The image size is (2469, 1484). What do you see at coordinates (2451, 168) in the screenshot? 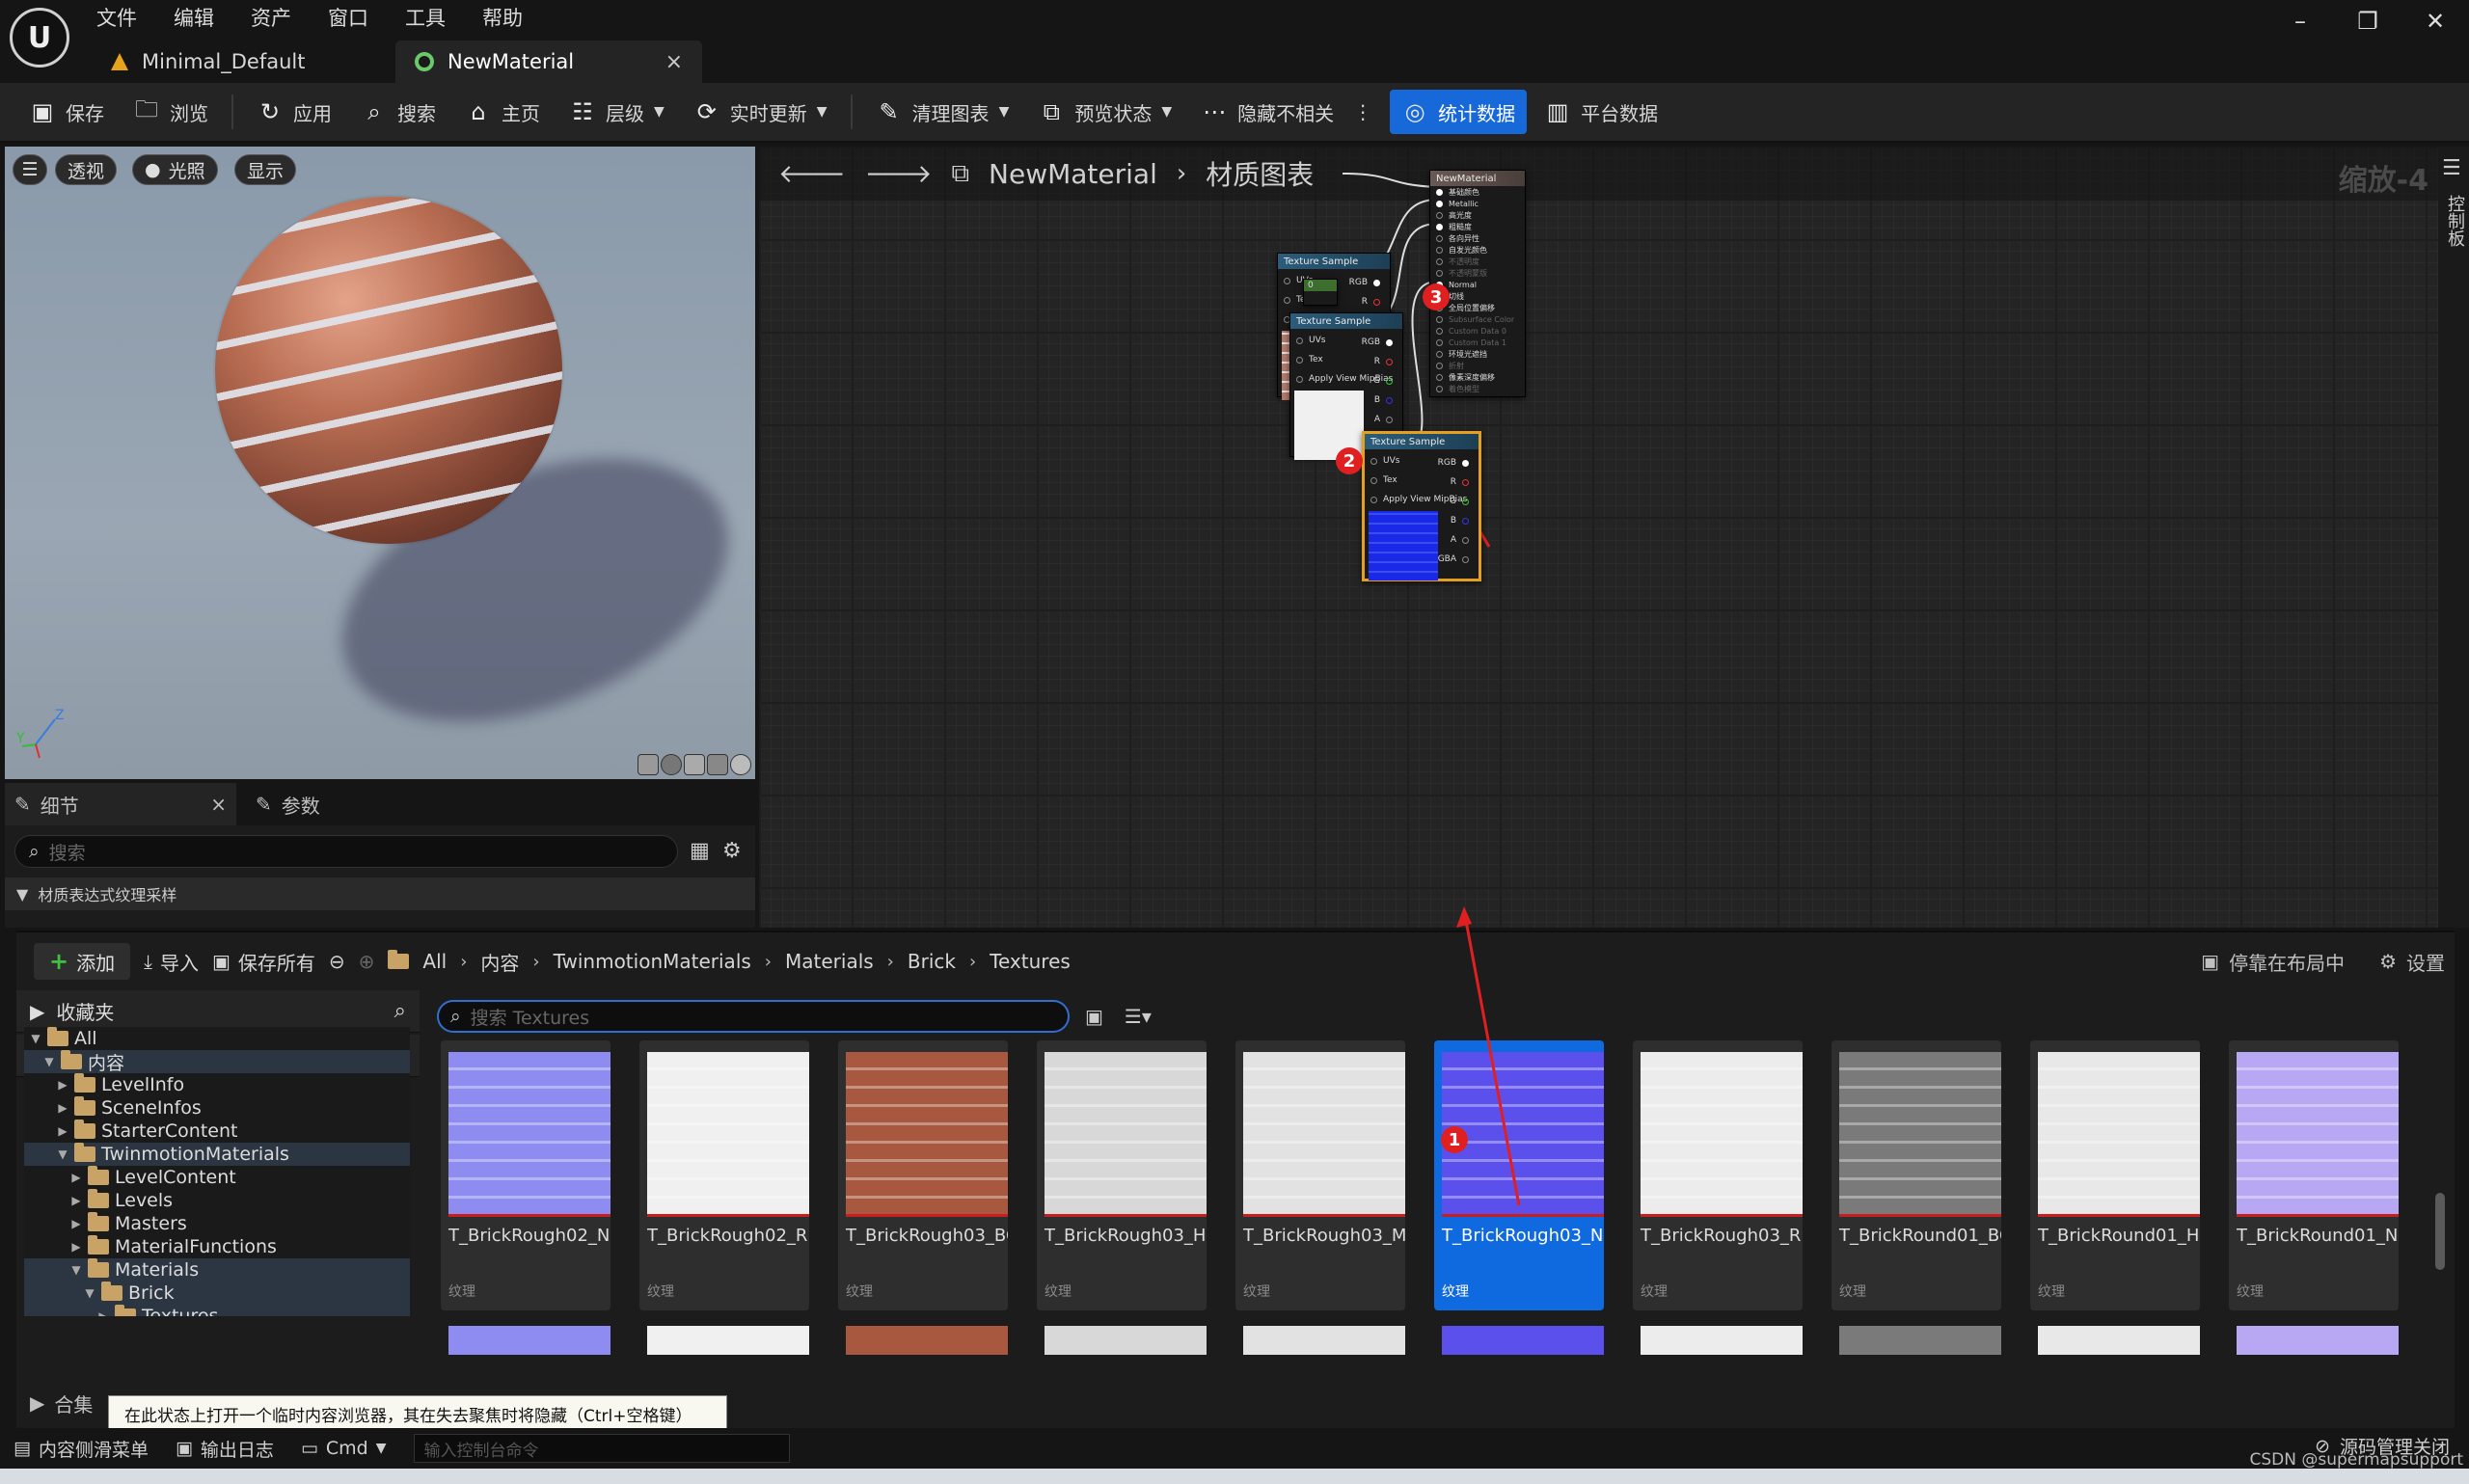
I see `hamburger-icon: ☰` at bounding box center [2451, 168].